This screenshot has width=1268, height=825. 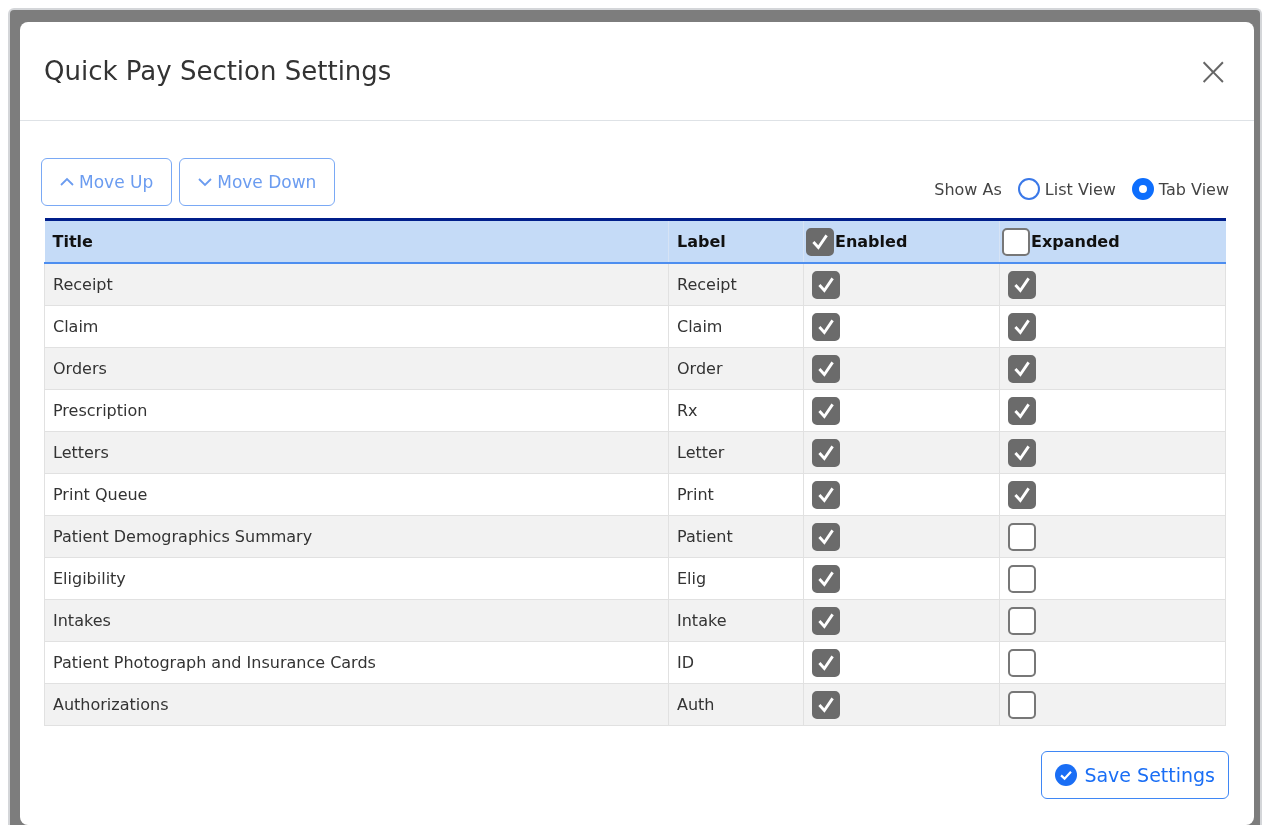 What do you see at coordinates (205, 182) in the screenshot?
I see `chevron-down-icon` at bounding box center [205, 182].